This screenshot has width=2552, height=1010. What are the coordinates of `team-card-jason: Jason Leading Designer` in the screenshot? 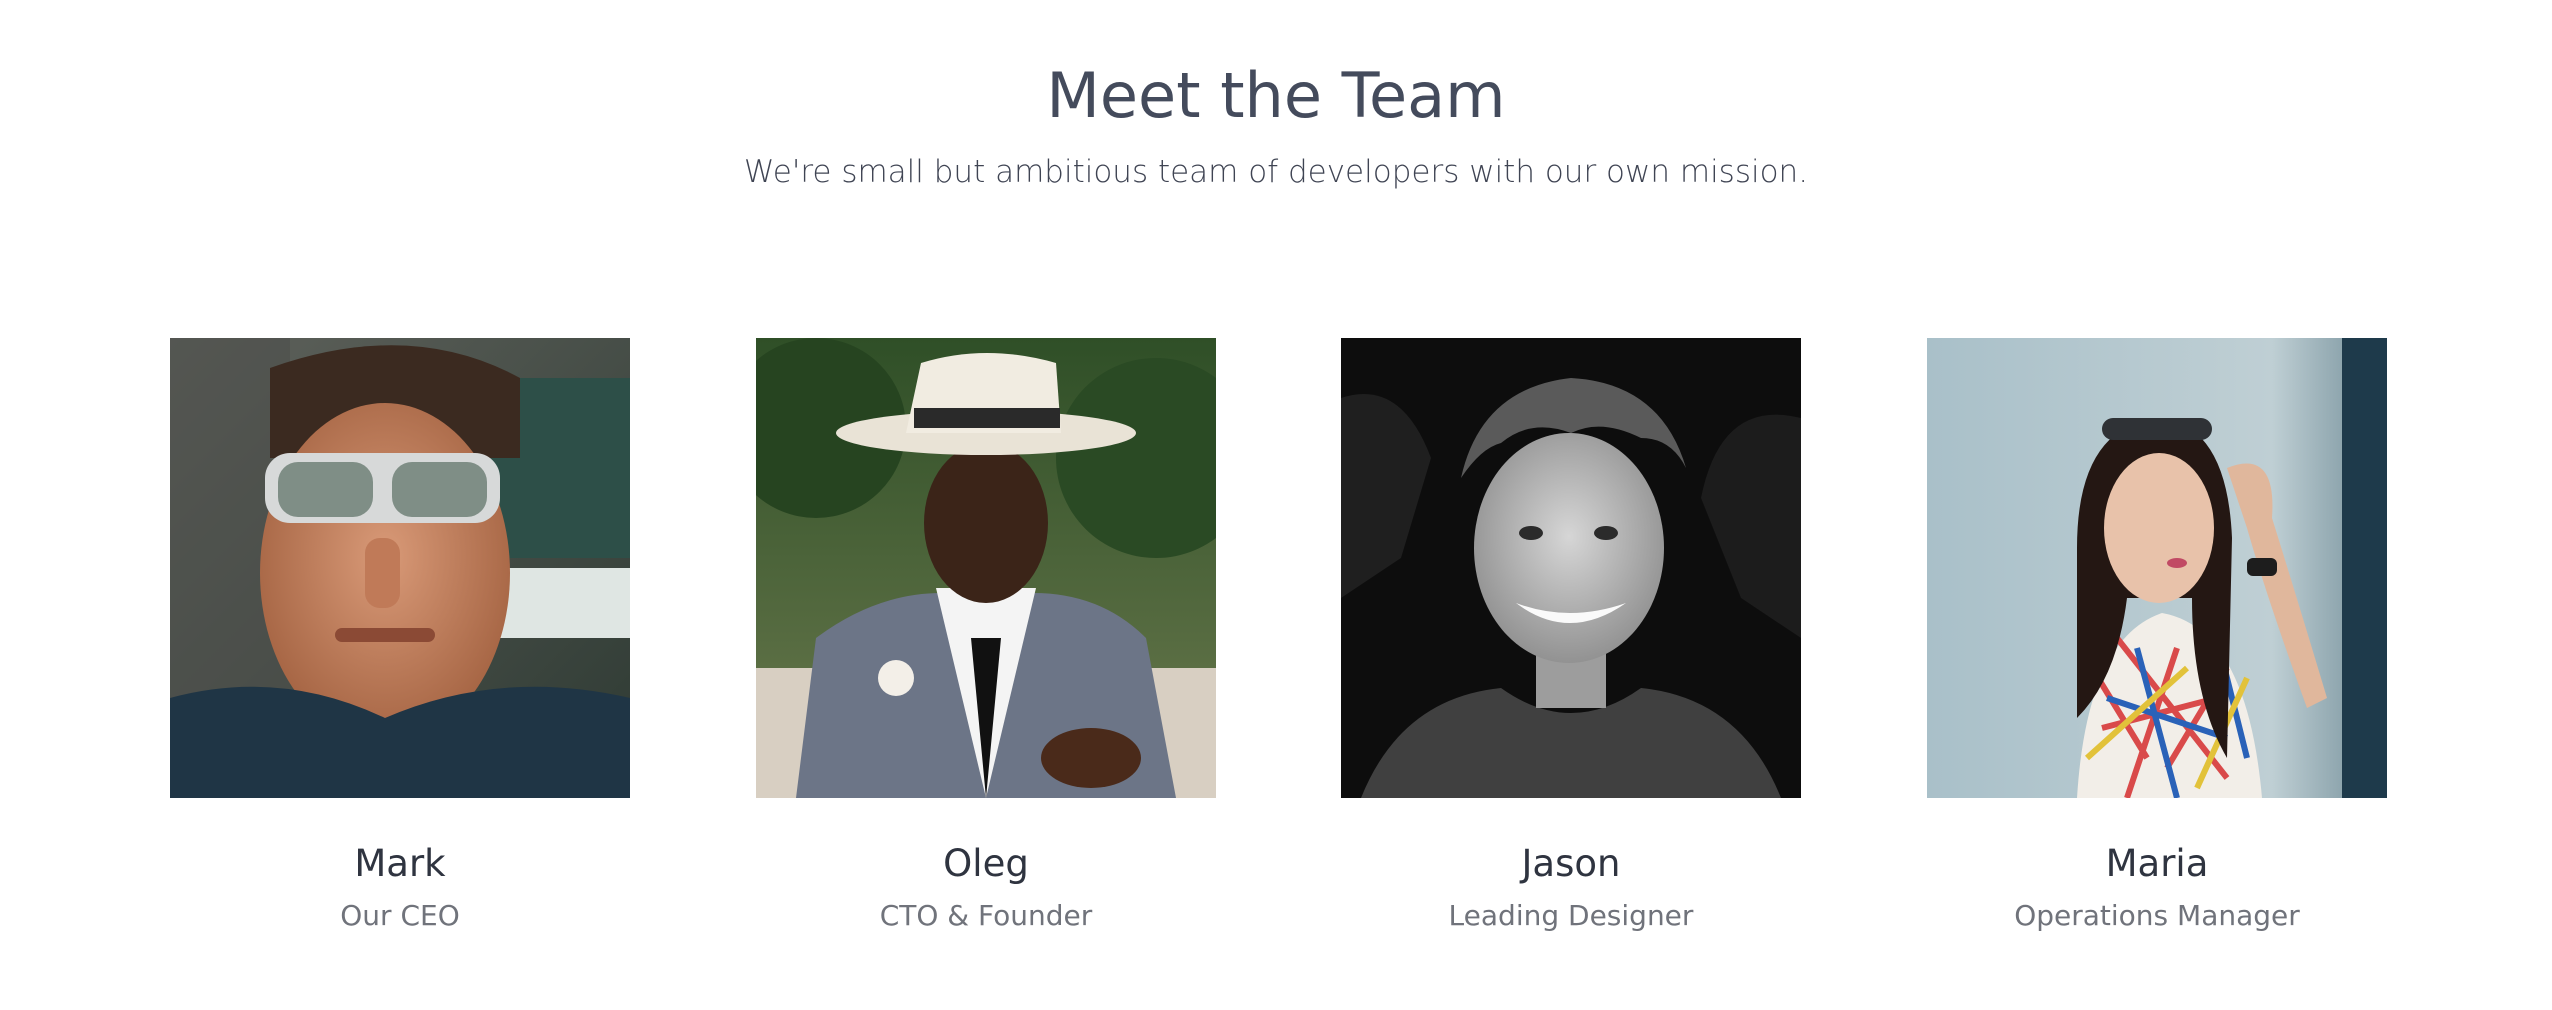 It's located at (1571, 636).